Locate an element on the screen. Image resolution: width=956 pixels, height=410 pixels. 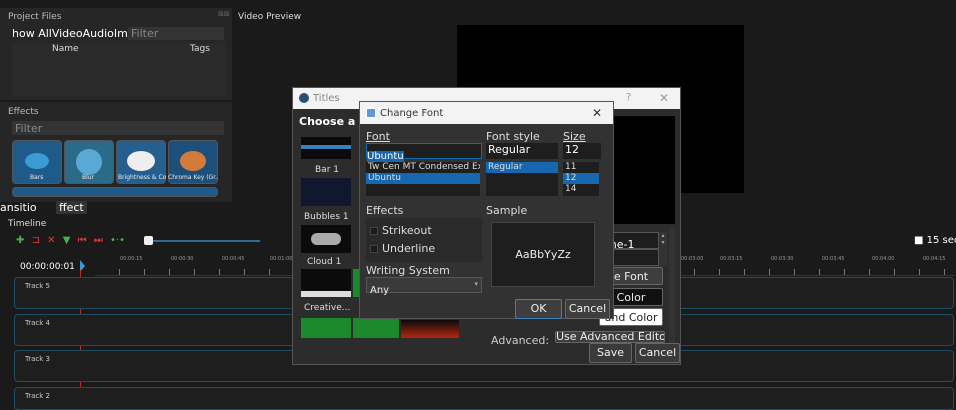
size-input: 12 is located at coordinates (582, 151).